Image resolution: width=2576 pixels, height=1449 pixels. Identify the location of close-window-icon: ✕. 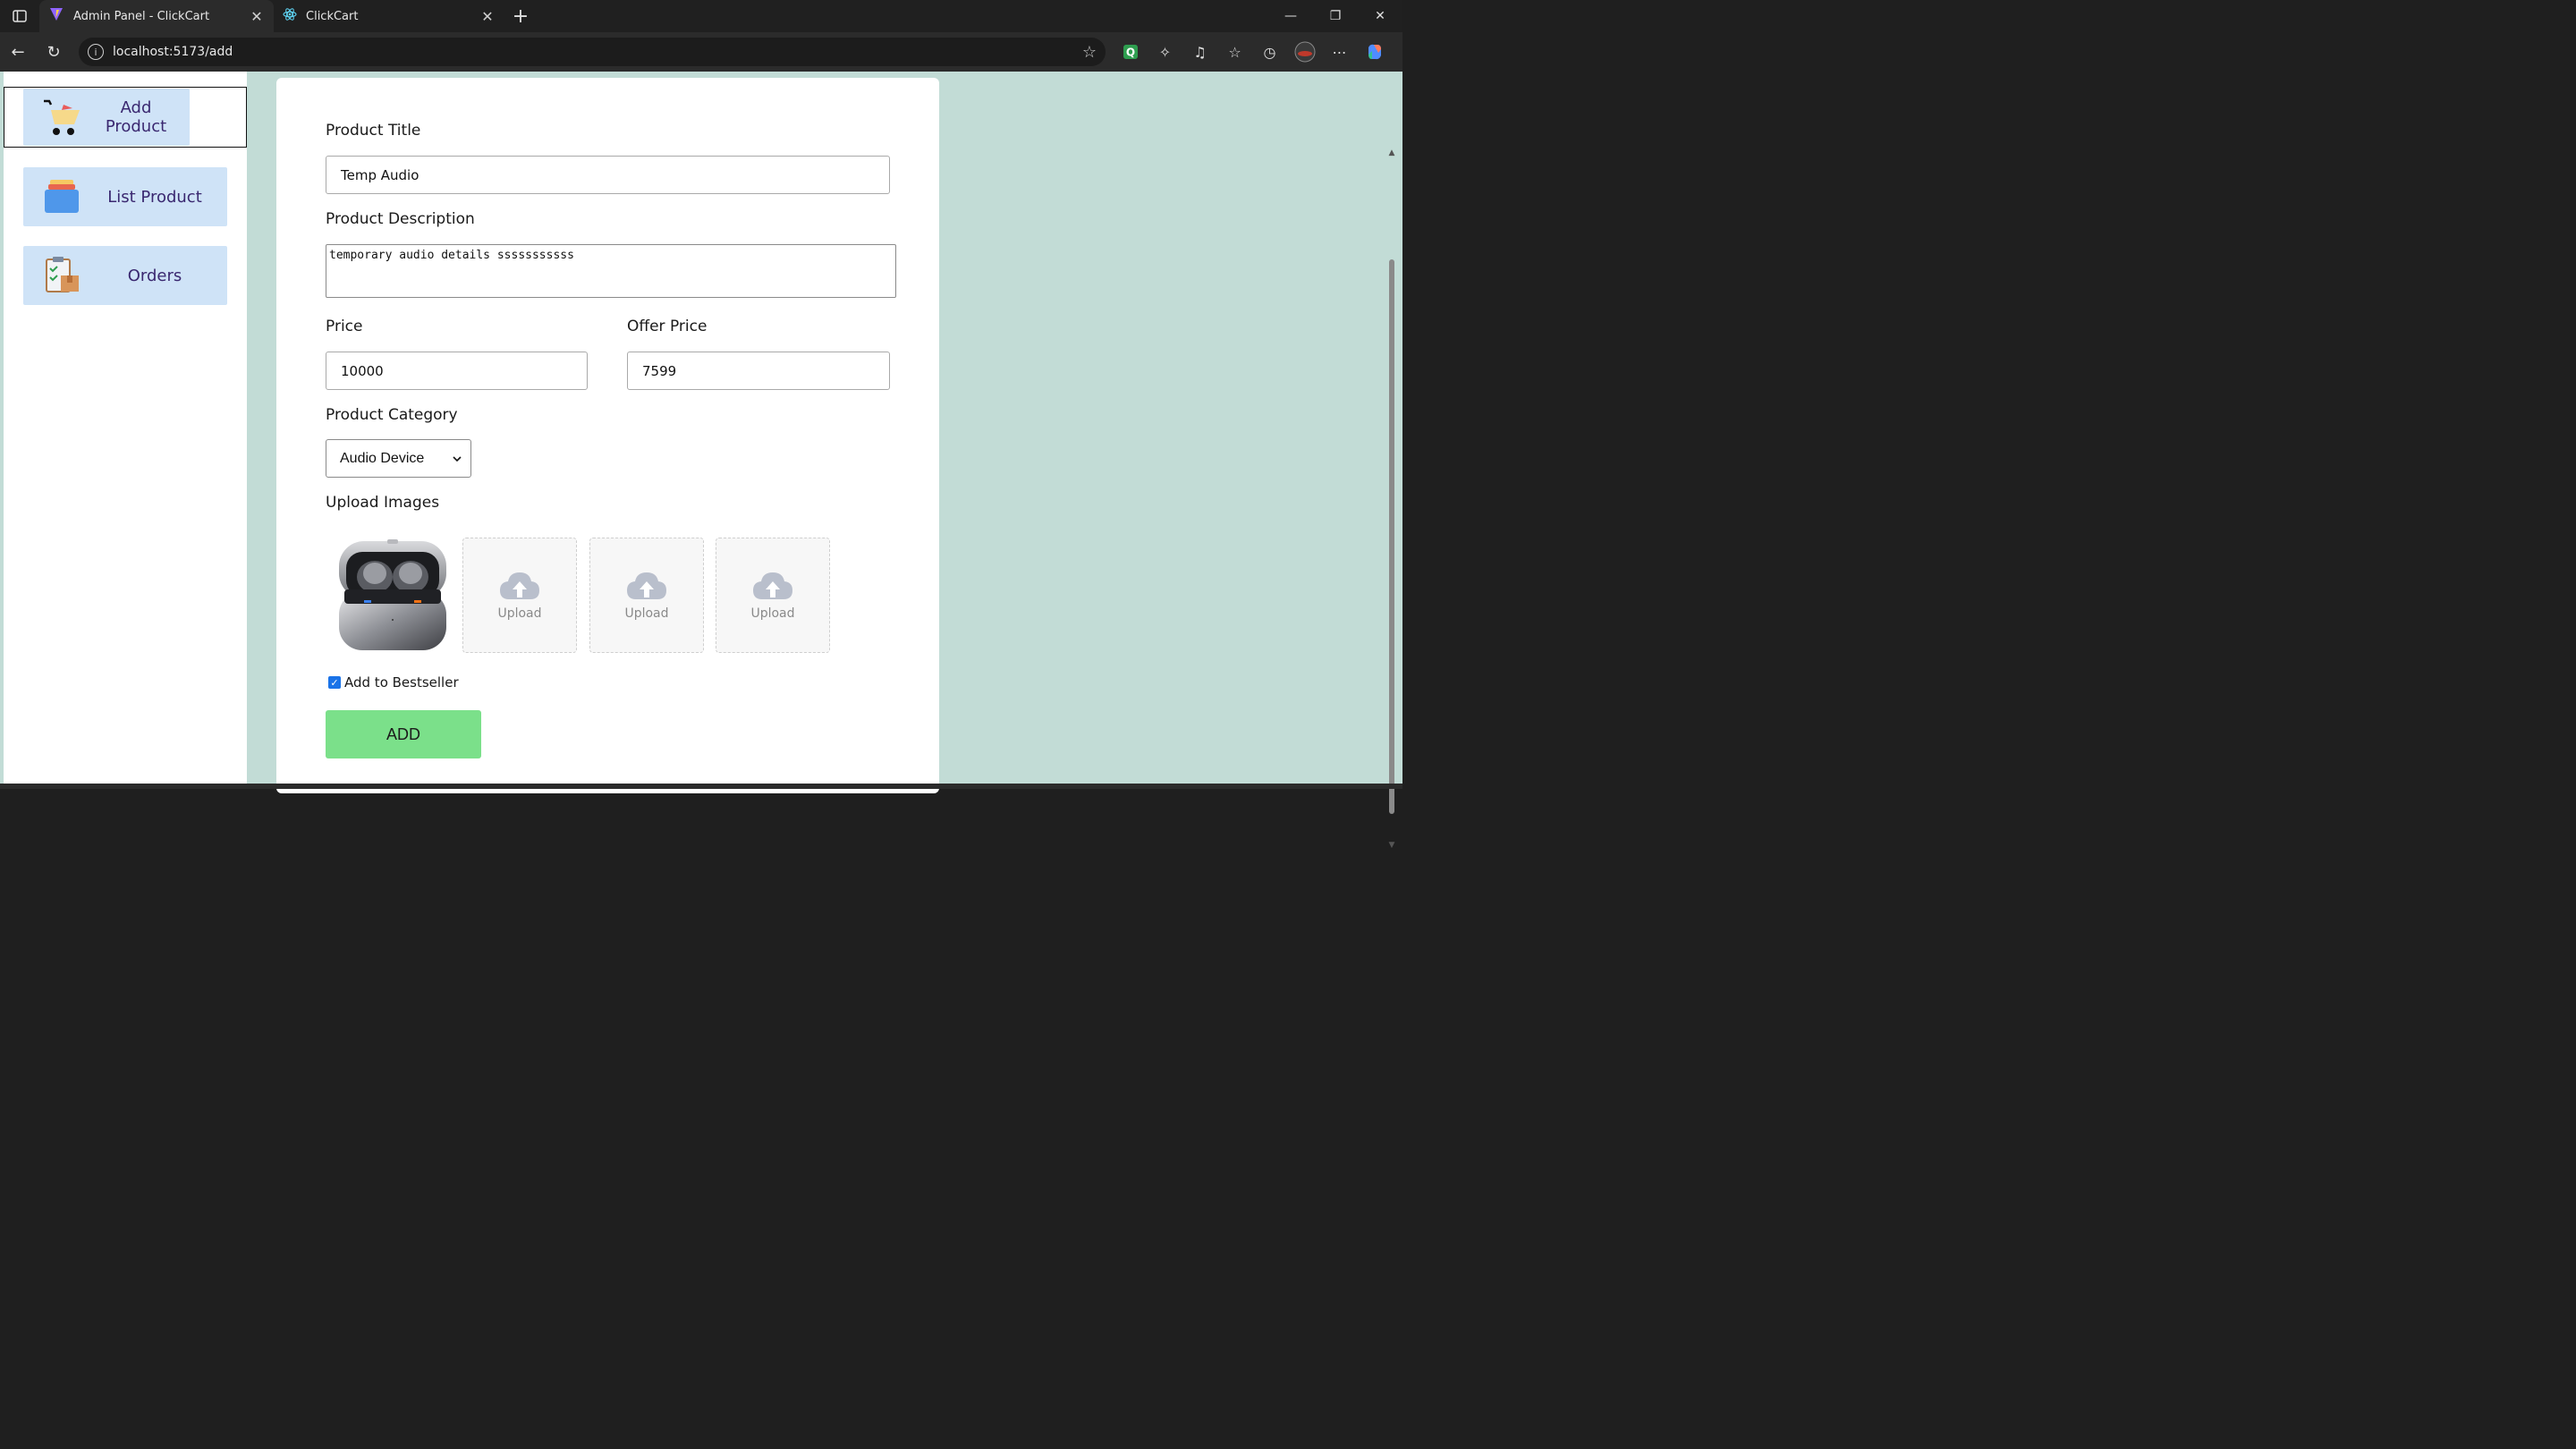
(1380, 16).